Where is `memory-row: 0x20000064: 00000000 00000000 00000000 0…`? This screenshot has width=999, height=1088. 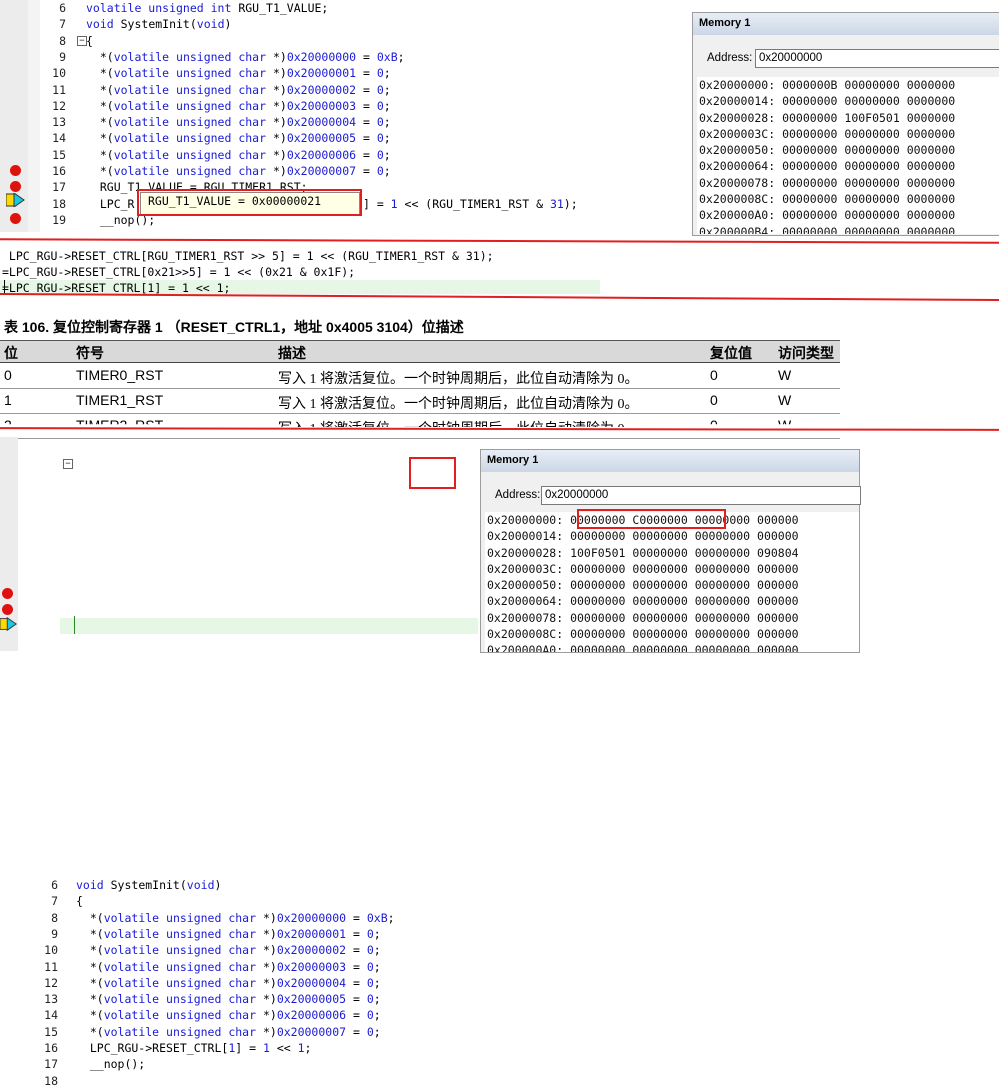 memory-row: 0x20000064: 00000000 00000000 00000000 0… is located at coordinates (643, 601).